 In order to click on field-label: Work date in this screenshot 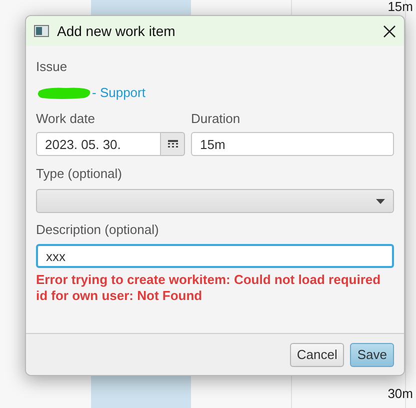, I will do `click(66, 119)`.